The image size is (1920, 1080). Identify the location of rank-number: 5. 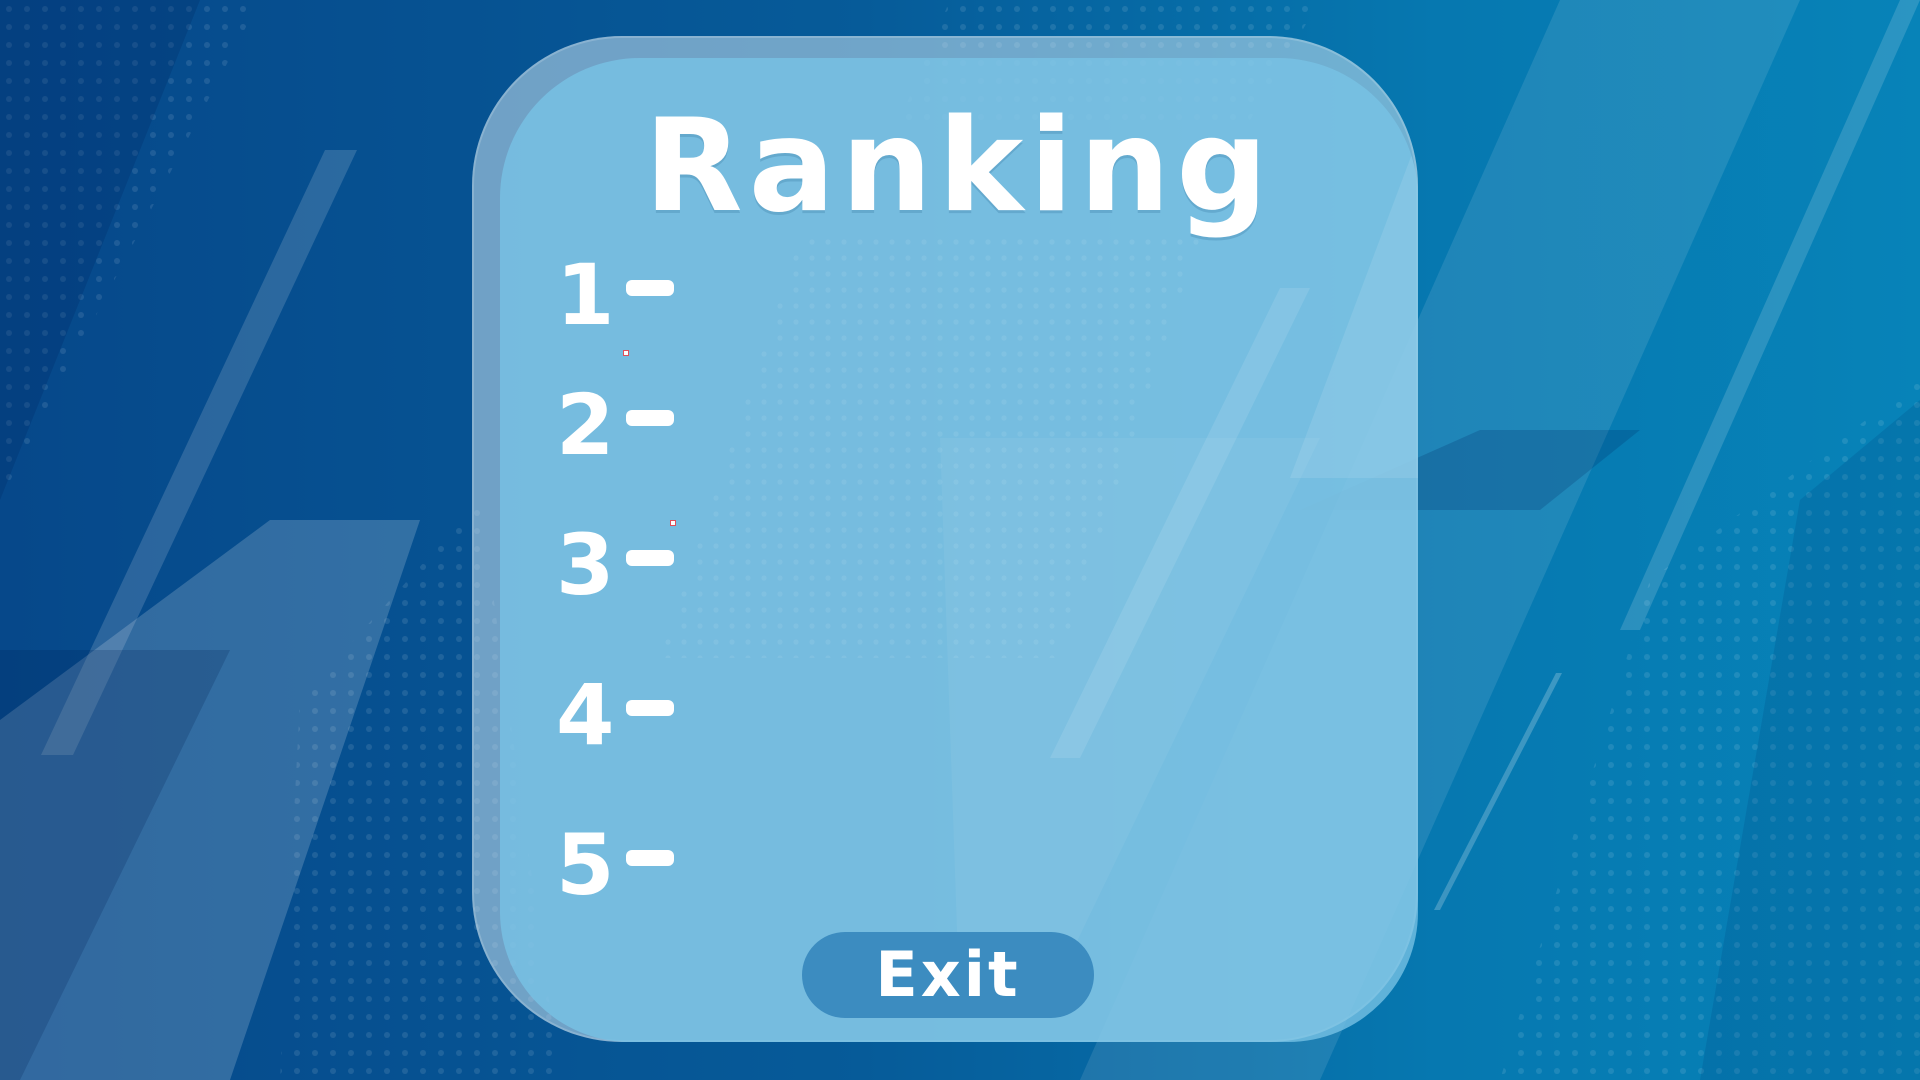
(586, 865).